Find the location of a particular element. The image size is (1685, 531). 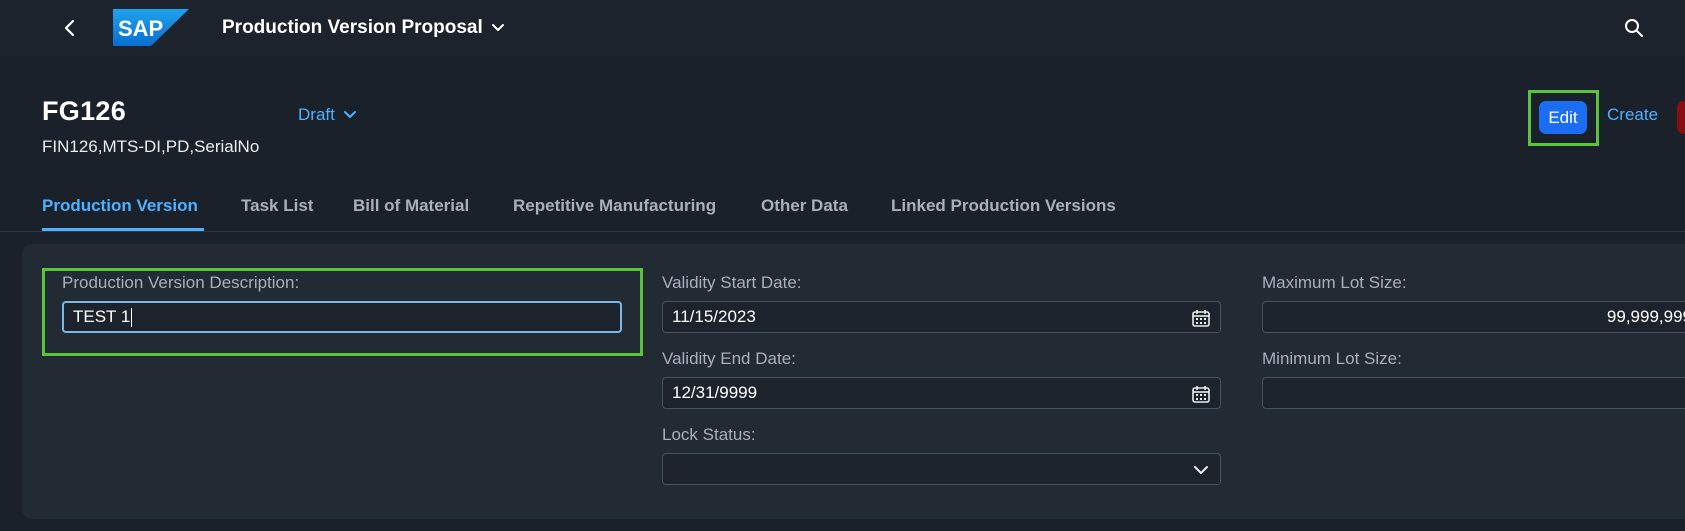

tab-repetitive-manufacturing: Repetitive Manufacturing is located at coordinates (614, 206).